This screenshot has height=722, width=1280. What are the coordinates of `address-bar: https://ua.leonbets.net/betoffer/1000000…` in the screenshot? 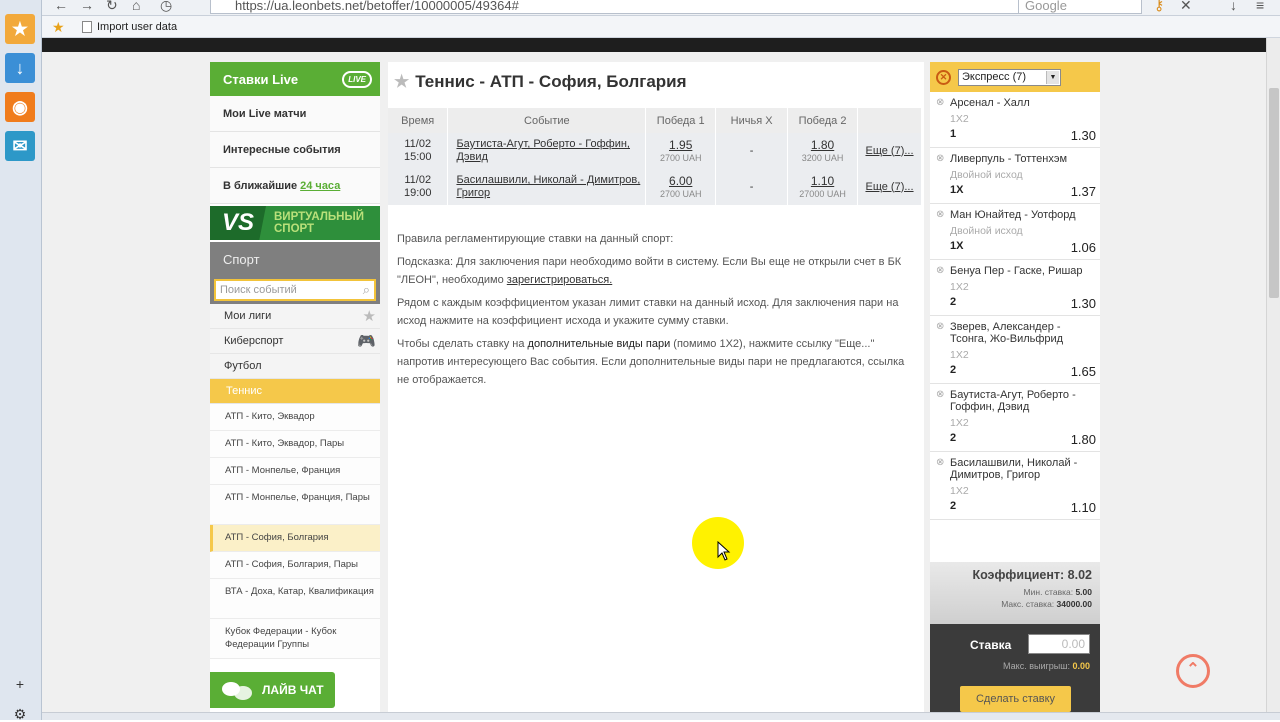 It's located at (632, 7).